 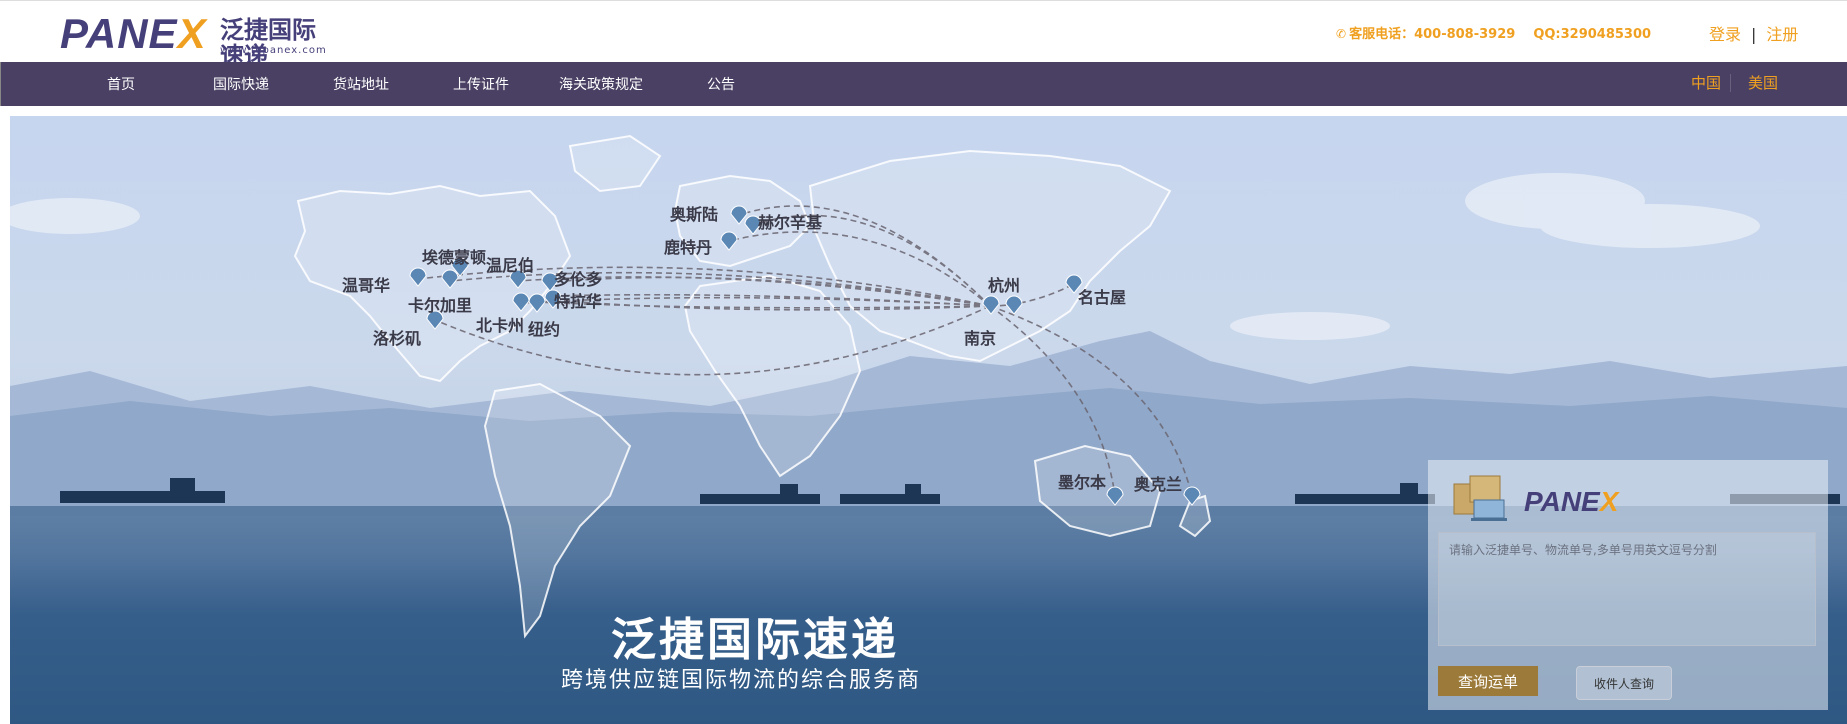 I want to click on greenland, so click(x=615, y=163).